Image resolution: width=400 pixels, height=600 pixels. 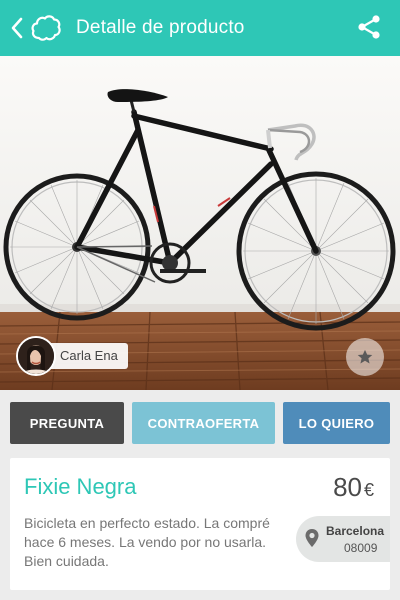 I want to click on want-button: LO QUIERO, so click(x=336, y=423).